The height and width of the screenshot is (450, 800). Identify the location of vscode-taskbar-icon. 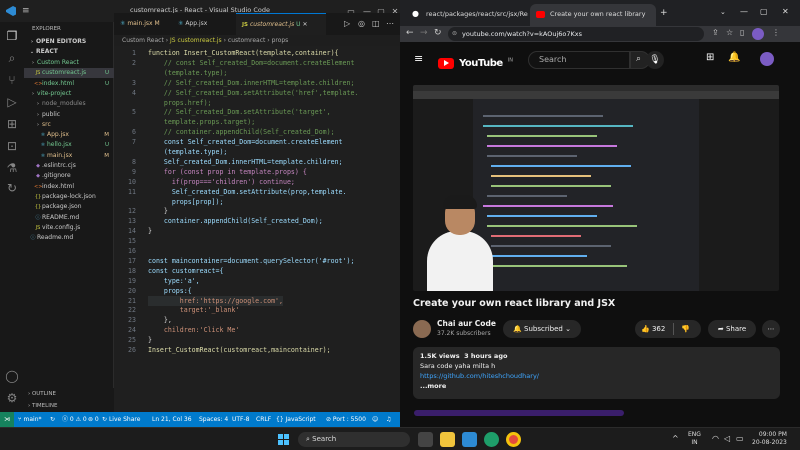
(469, 439).